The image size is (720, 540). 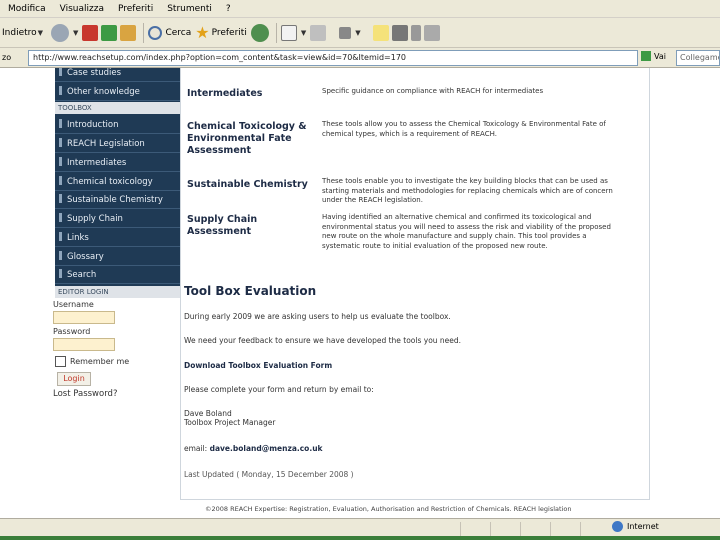 What do you see at coordinates (84, 317) in the screenshot?
I see `username-input` at bounding box center [84, 317].